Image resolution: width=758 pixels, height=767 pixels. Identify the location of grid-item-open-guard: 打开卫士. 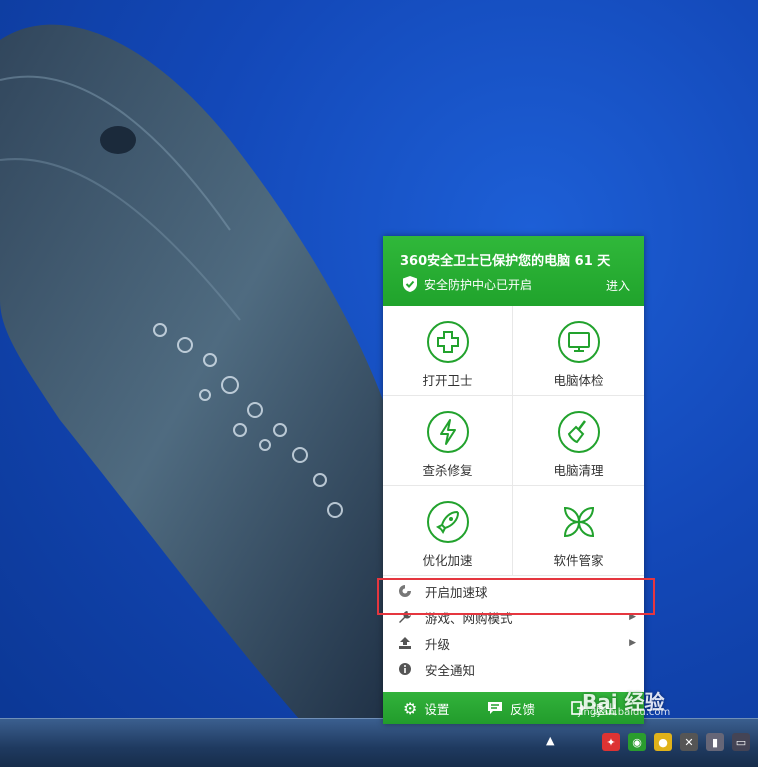
(448, 351).